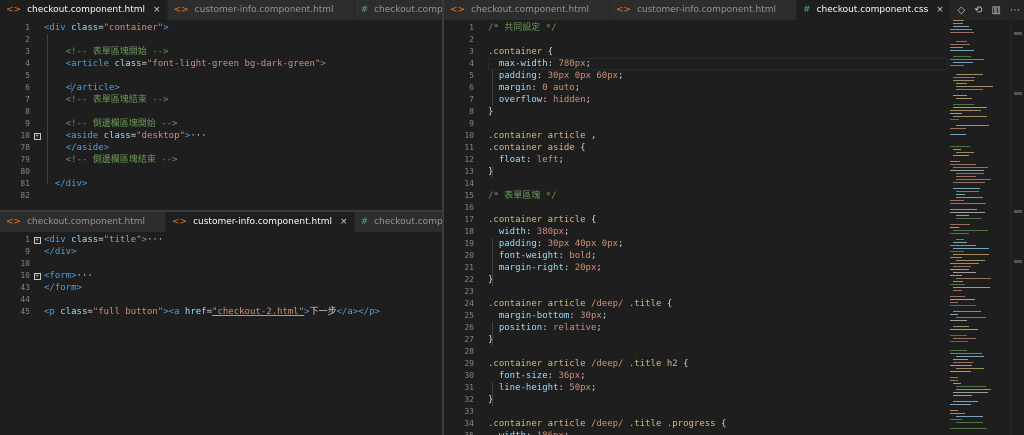 The image size is (1024, 435). Describe the element at coordinates (734, 52) in the screenshot. I see `code-line: 3 .container {` at that location.